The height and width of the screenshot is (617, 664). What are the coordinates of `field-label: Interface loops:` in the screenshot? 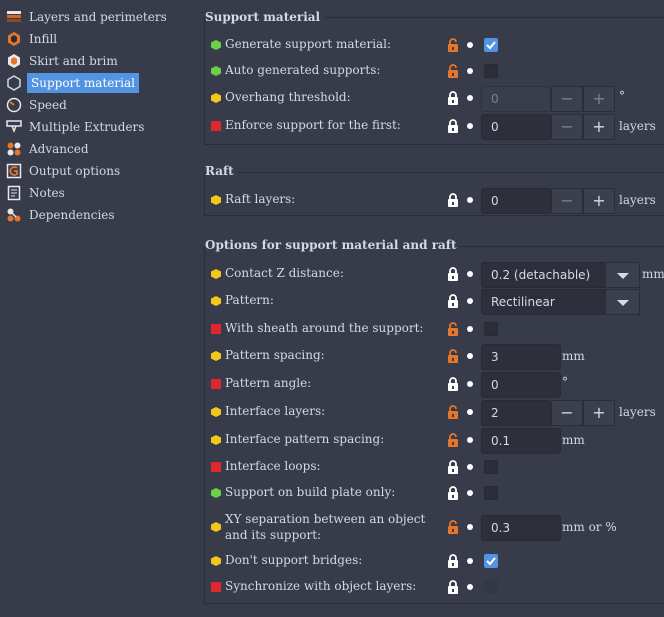 It's located at (273, 466).